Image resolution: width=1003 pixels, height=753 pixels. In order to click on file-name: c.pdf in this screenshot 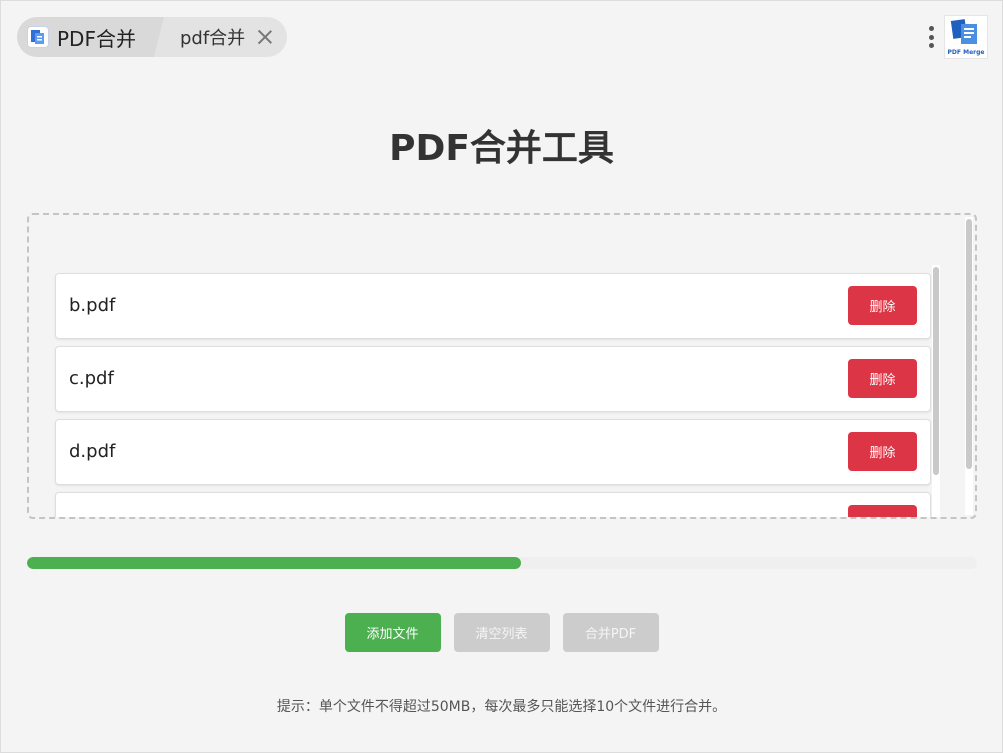, I will do `click(91, 378)`.